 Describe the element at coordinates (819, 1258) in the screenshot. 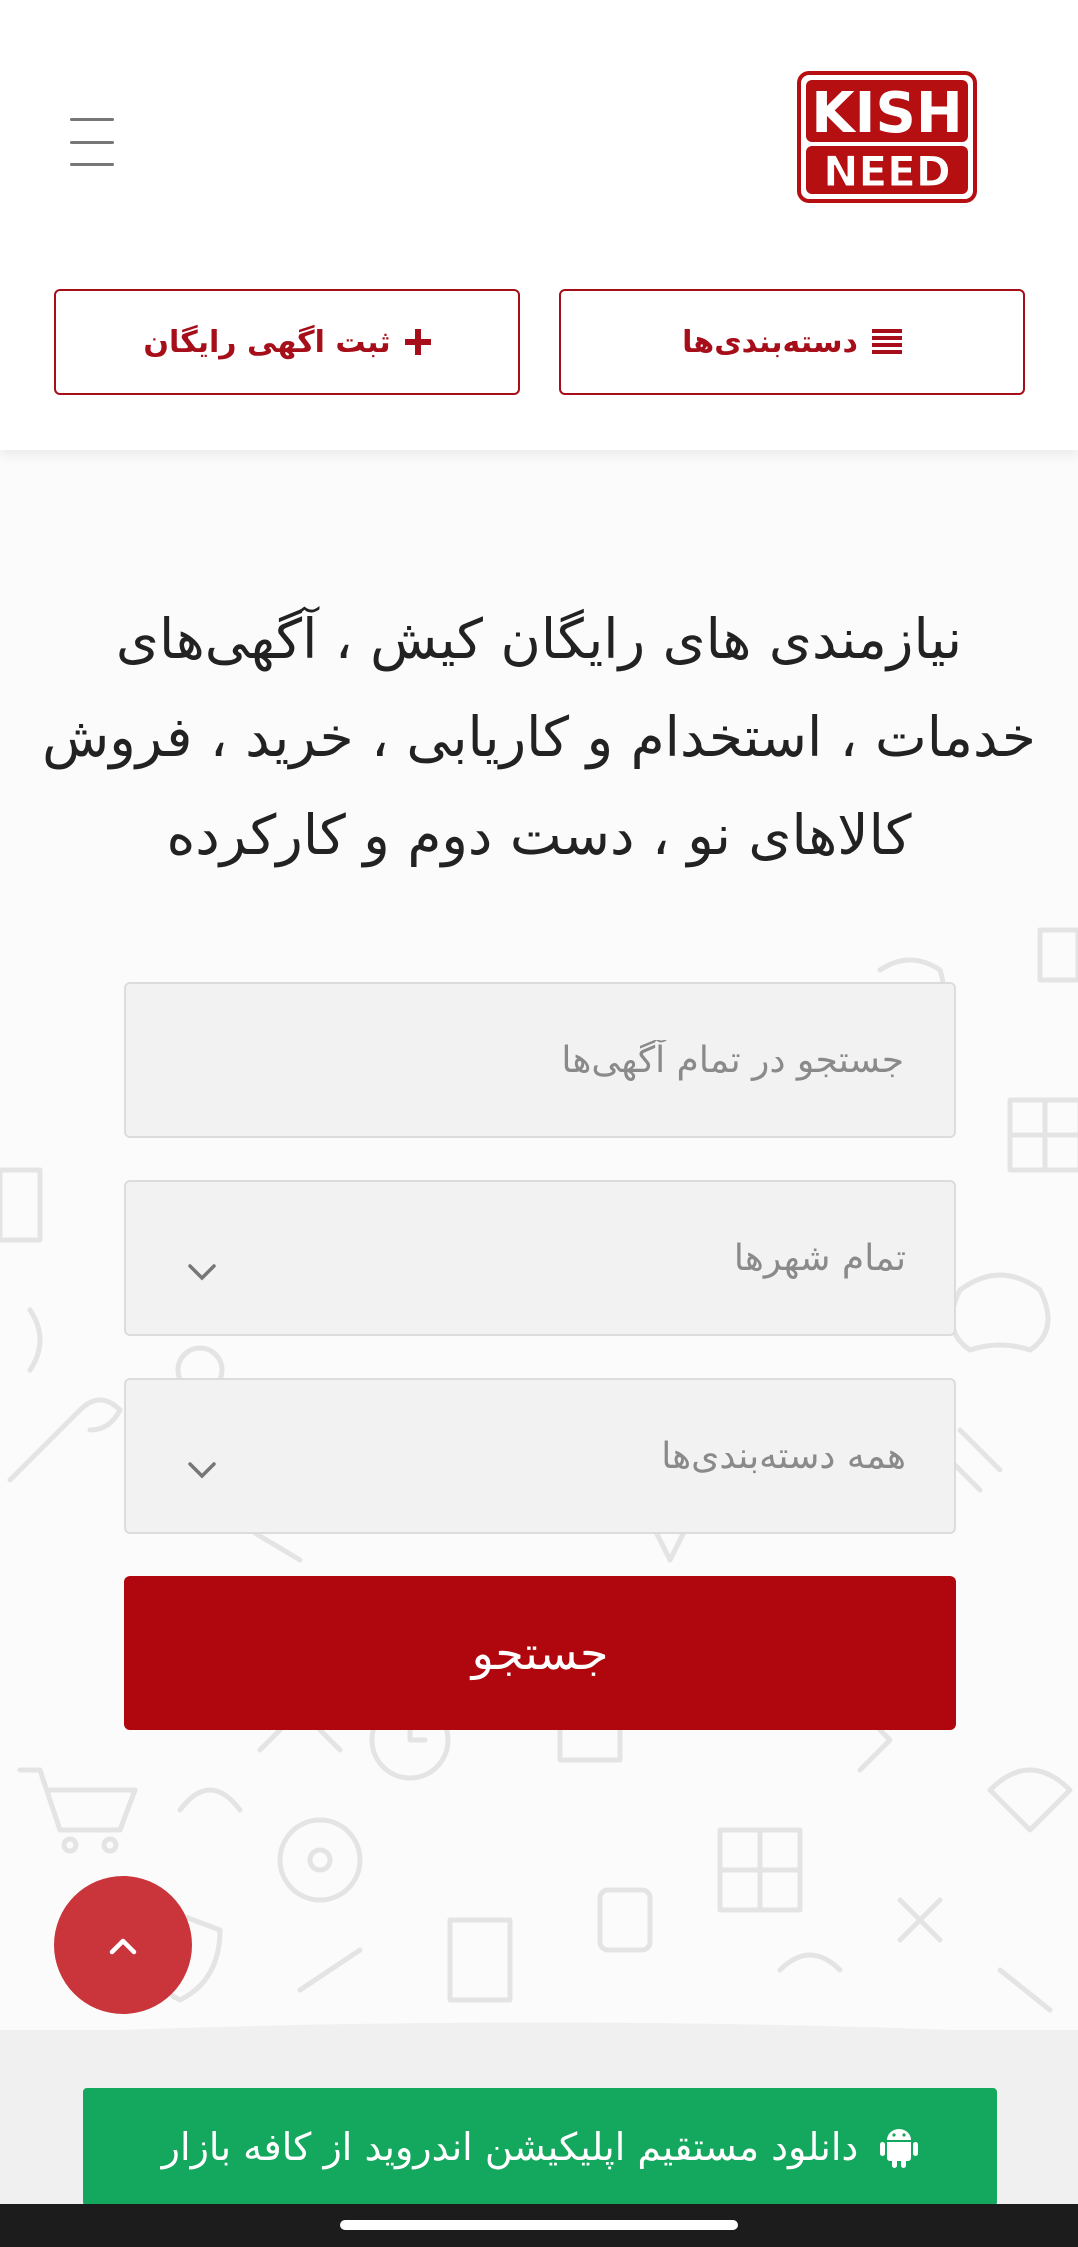

I see `city-select-value: تمام شهرها` at that location.